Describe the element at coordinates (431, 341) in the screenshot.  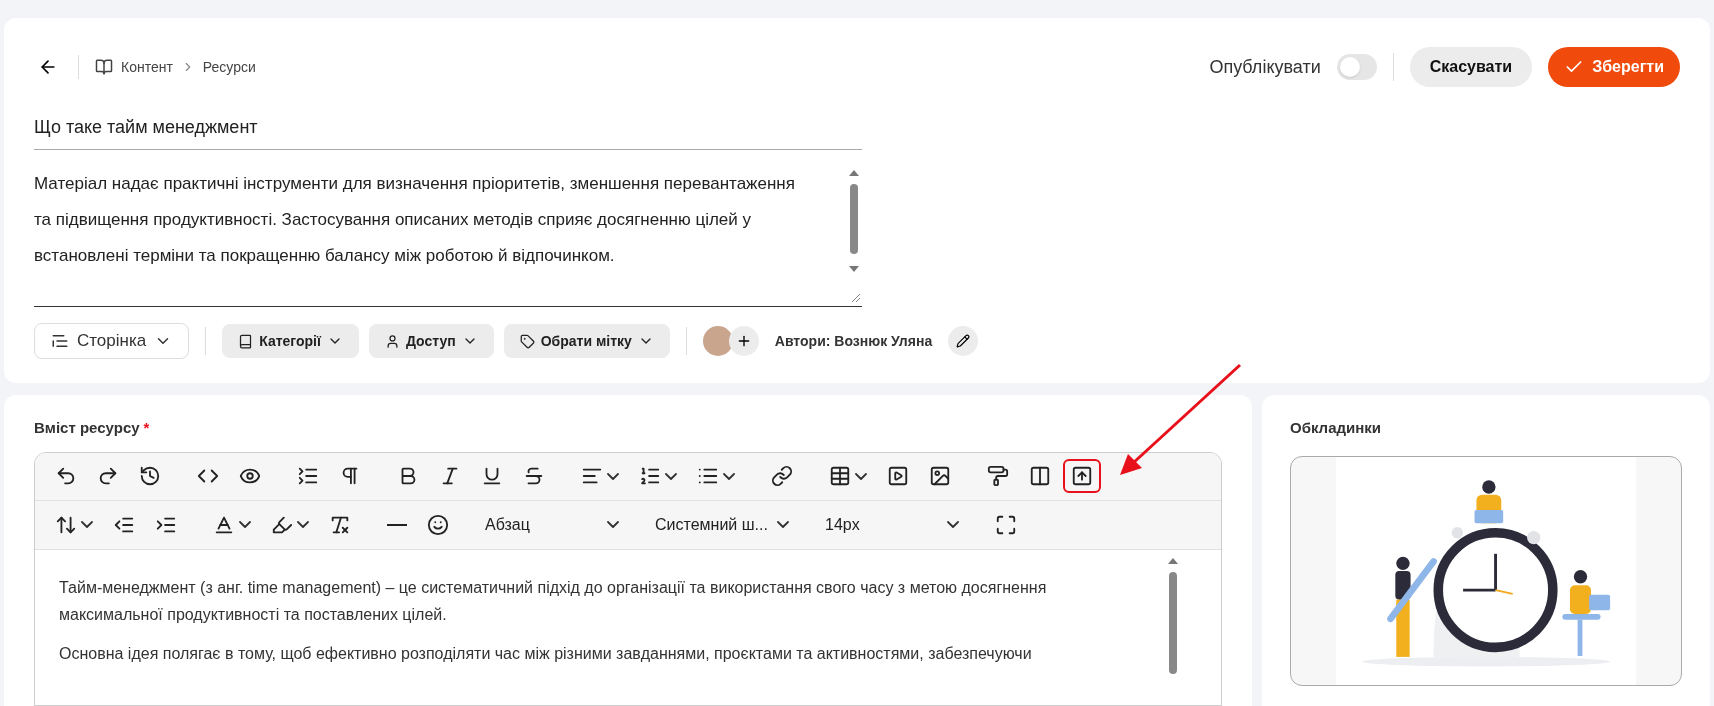
I see `filter-dropdown: Доступ` at that location.